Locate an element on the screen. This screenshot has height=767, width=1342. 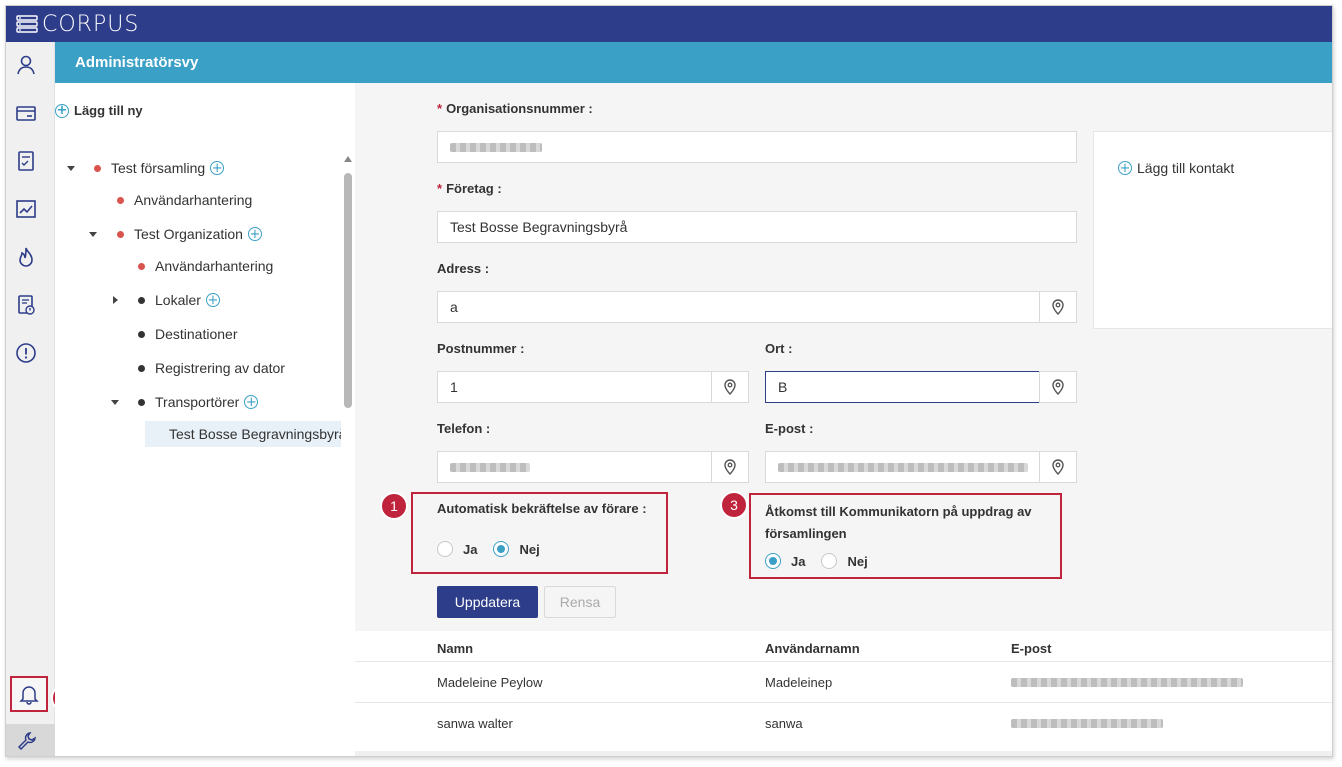
cell-name: Madeleine Peylow is located at coordinates (490, 682).